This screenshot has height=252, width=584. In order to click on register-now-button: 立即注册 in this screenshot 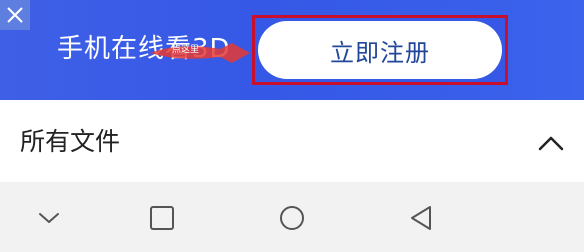, I will do `click(380, 50)`.